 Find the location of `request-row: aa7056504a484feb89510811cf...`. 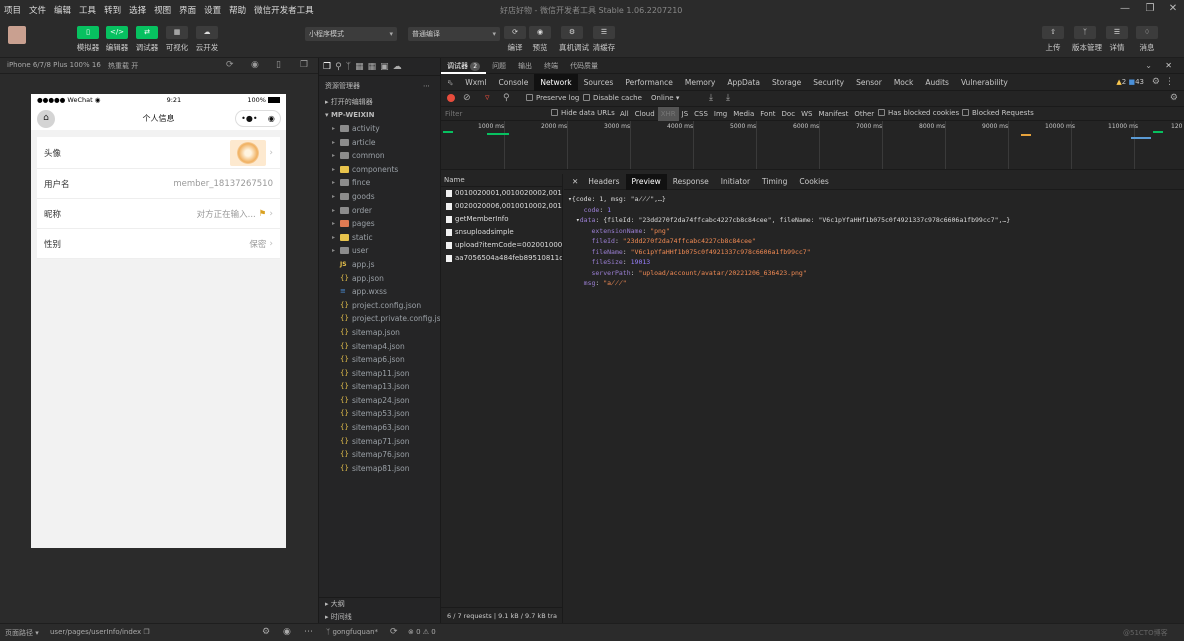

request-row: aa7056504a484feb89510811cf... is located at coordinates (501, 258).